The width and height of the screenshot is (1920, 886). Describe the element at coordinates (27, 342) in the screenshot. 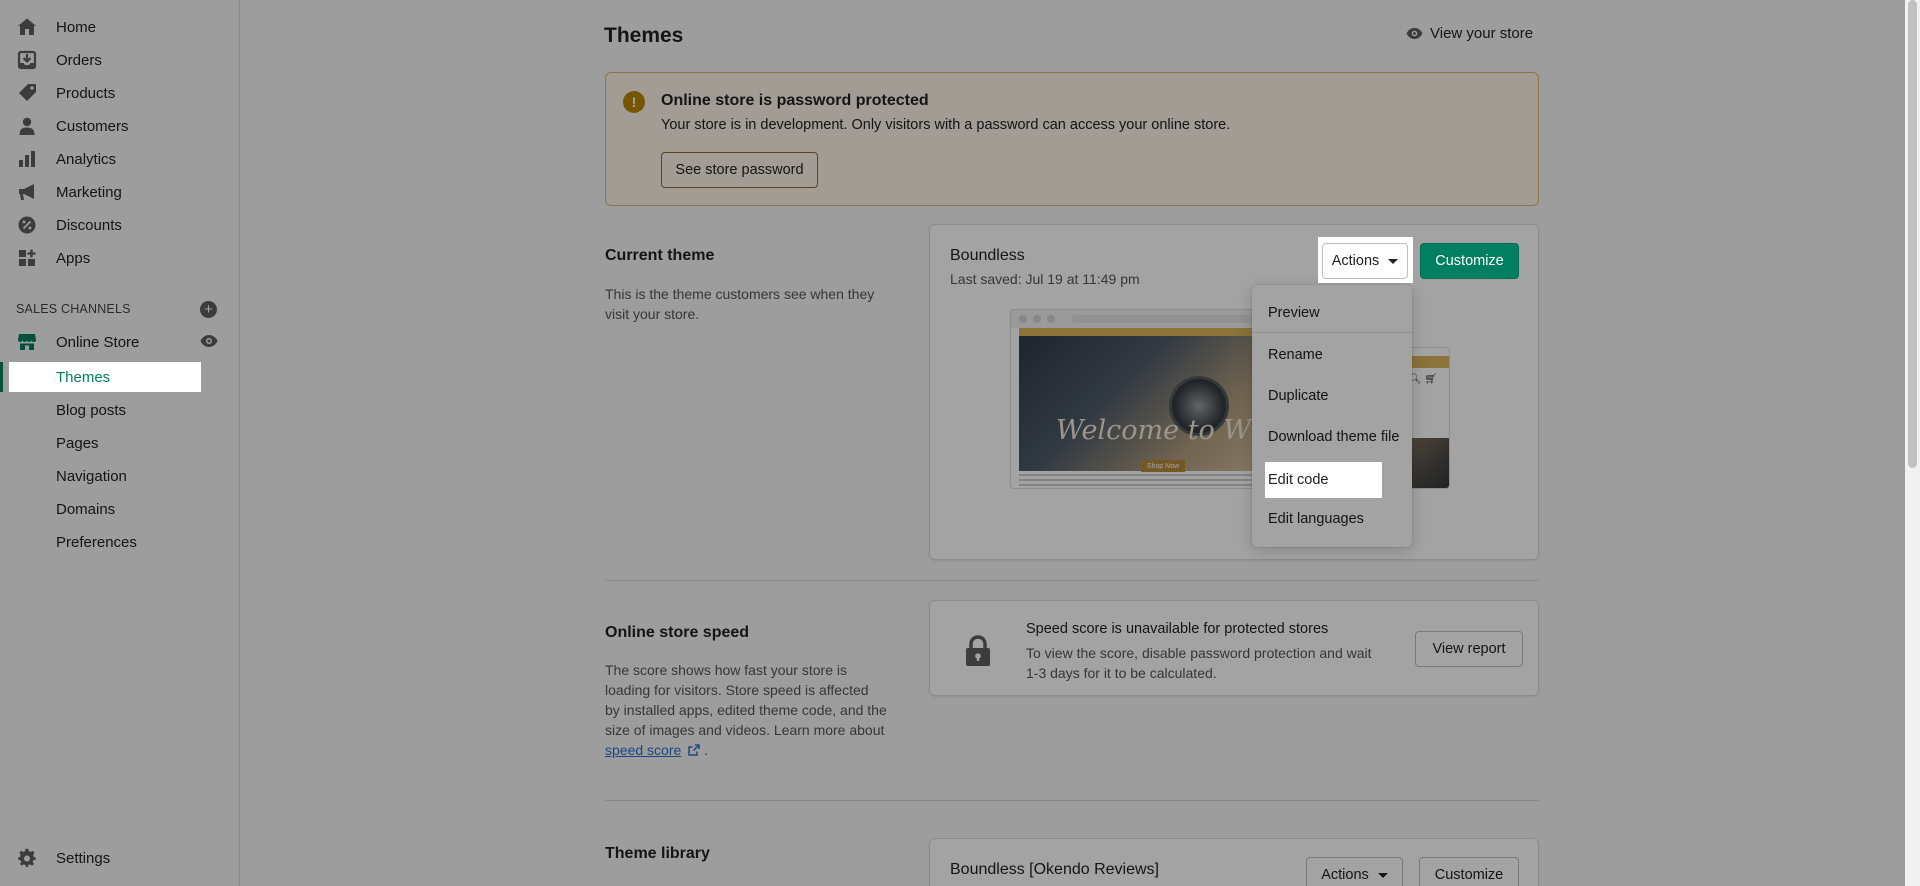

I see `store-icon` at that location.